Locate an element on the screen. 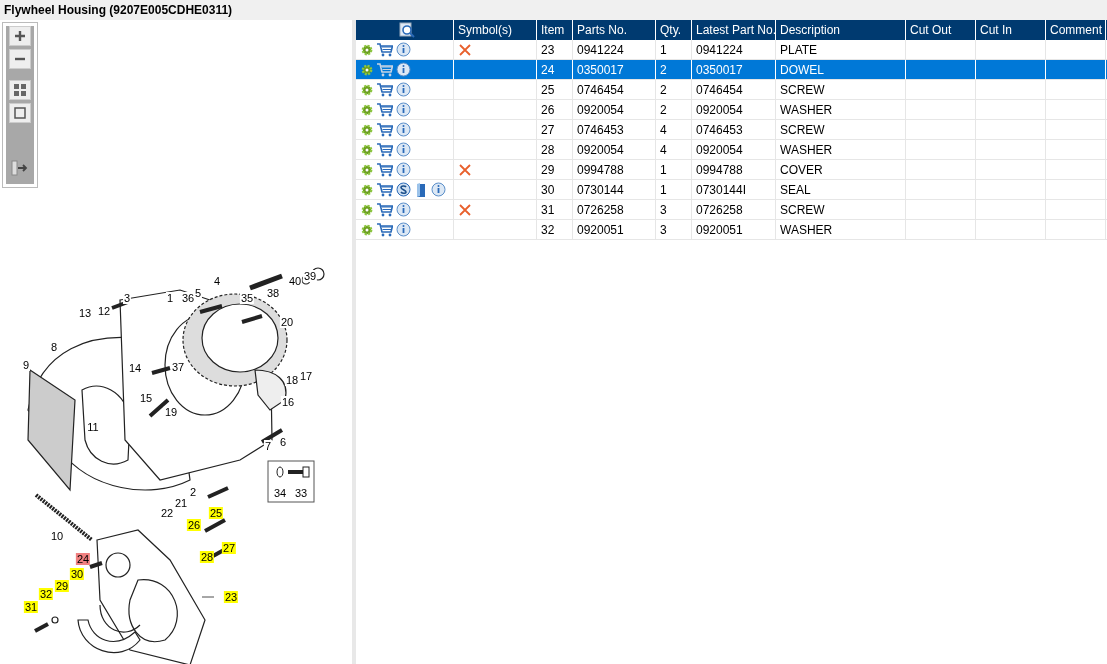  book-icon is located at coordinates (421, 189).